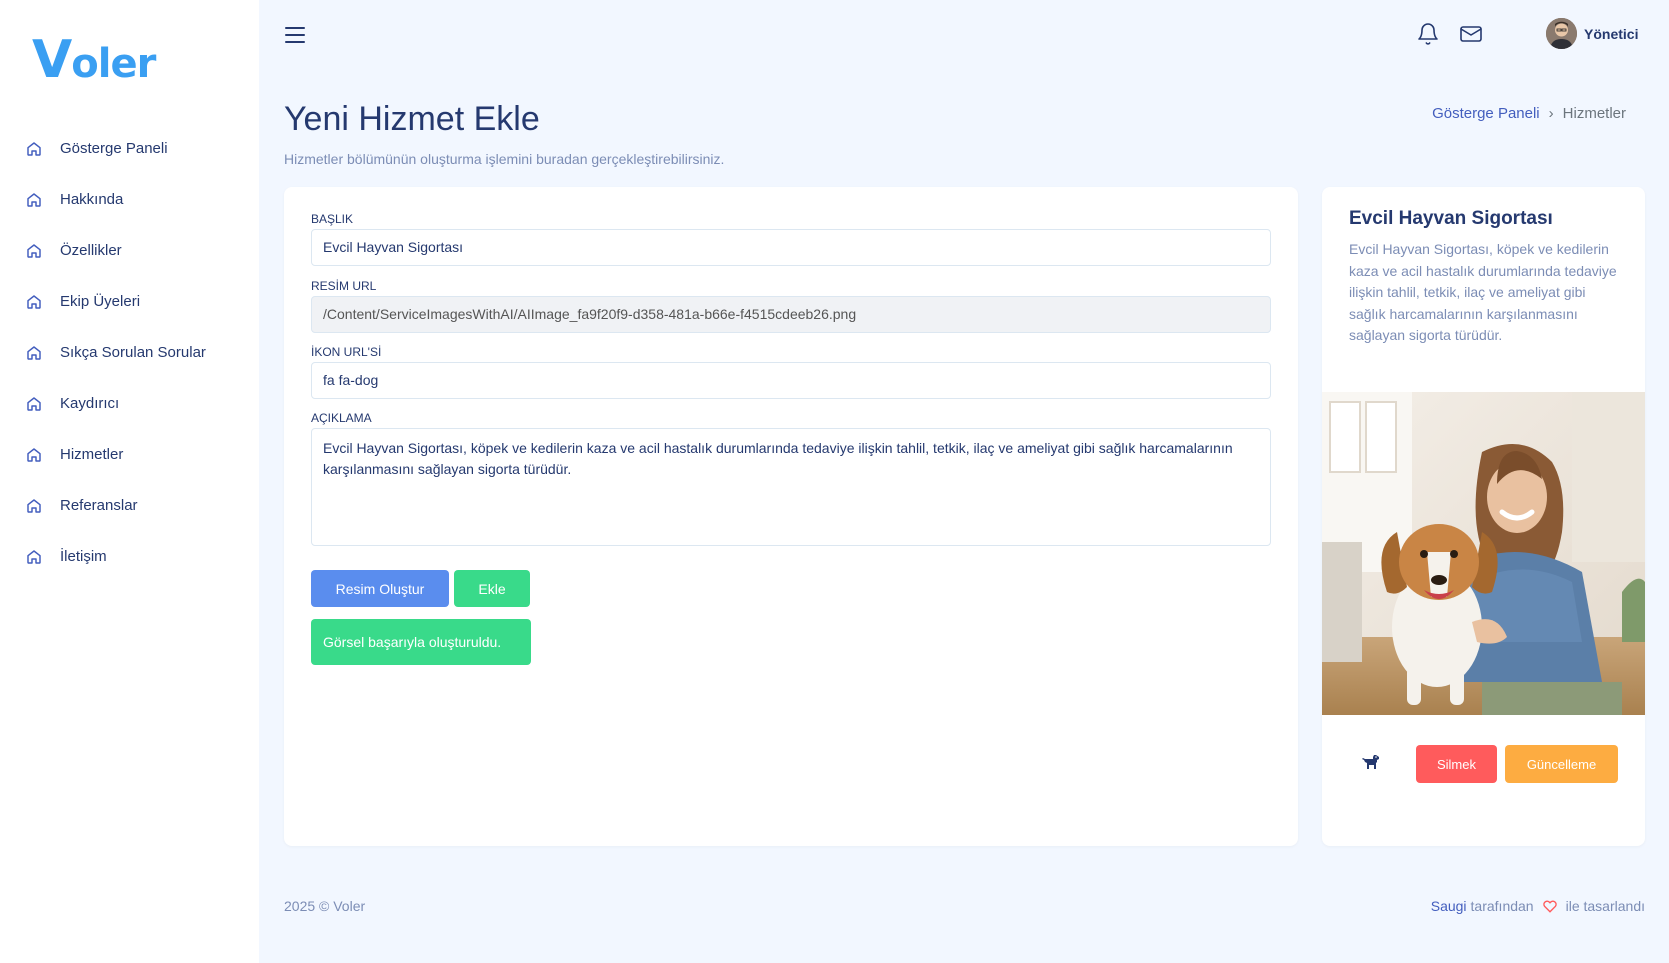 This screenshot has height=963, width=1669. What do you see at coordinates (90, 403) in the screenshot?
I see `sidebar-item-label: Kaydırıcı` at bounding box center [90, 403].